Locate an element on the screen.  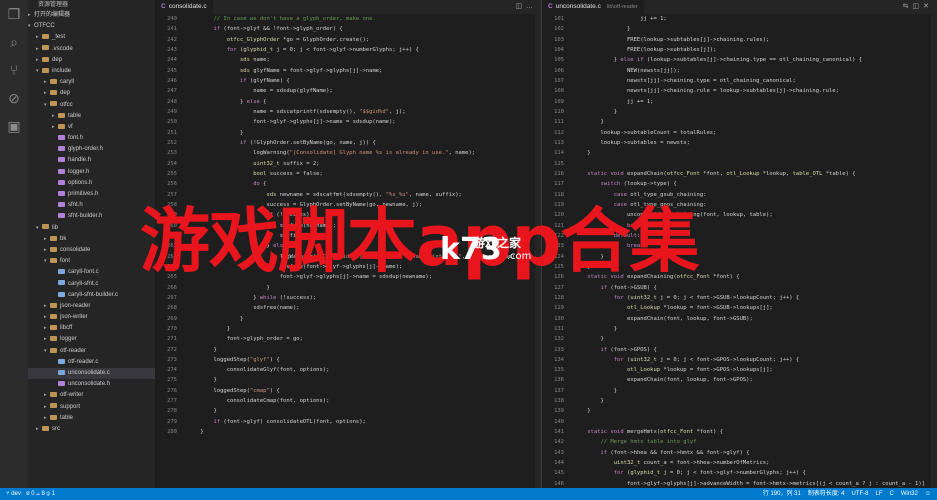
code-line: 115 is located at coordinates (739, 164).